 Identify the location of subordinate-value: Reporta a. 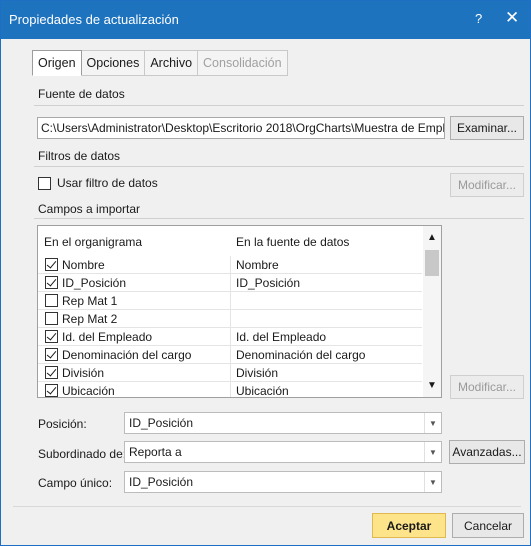
(155, 452).